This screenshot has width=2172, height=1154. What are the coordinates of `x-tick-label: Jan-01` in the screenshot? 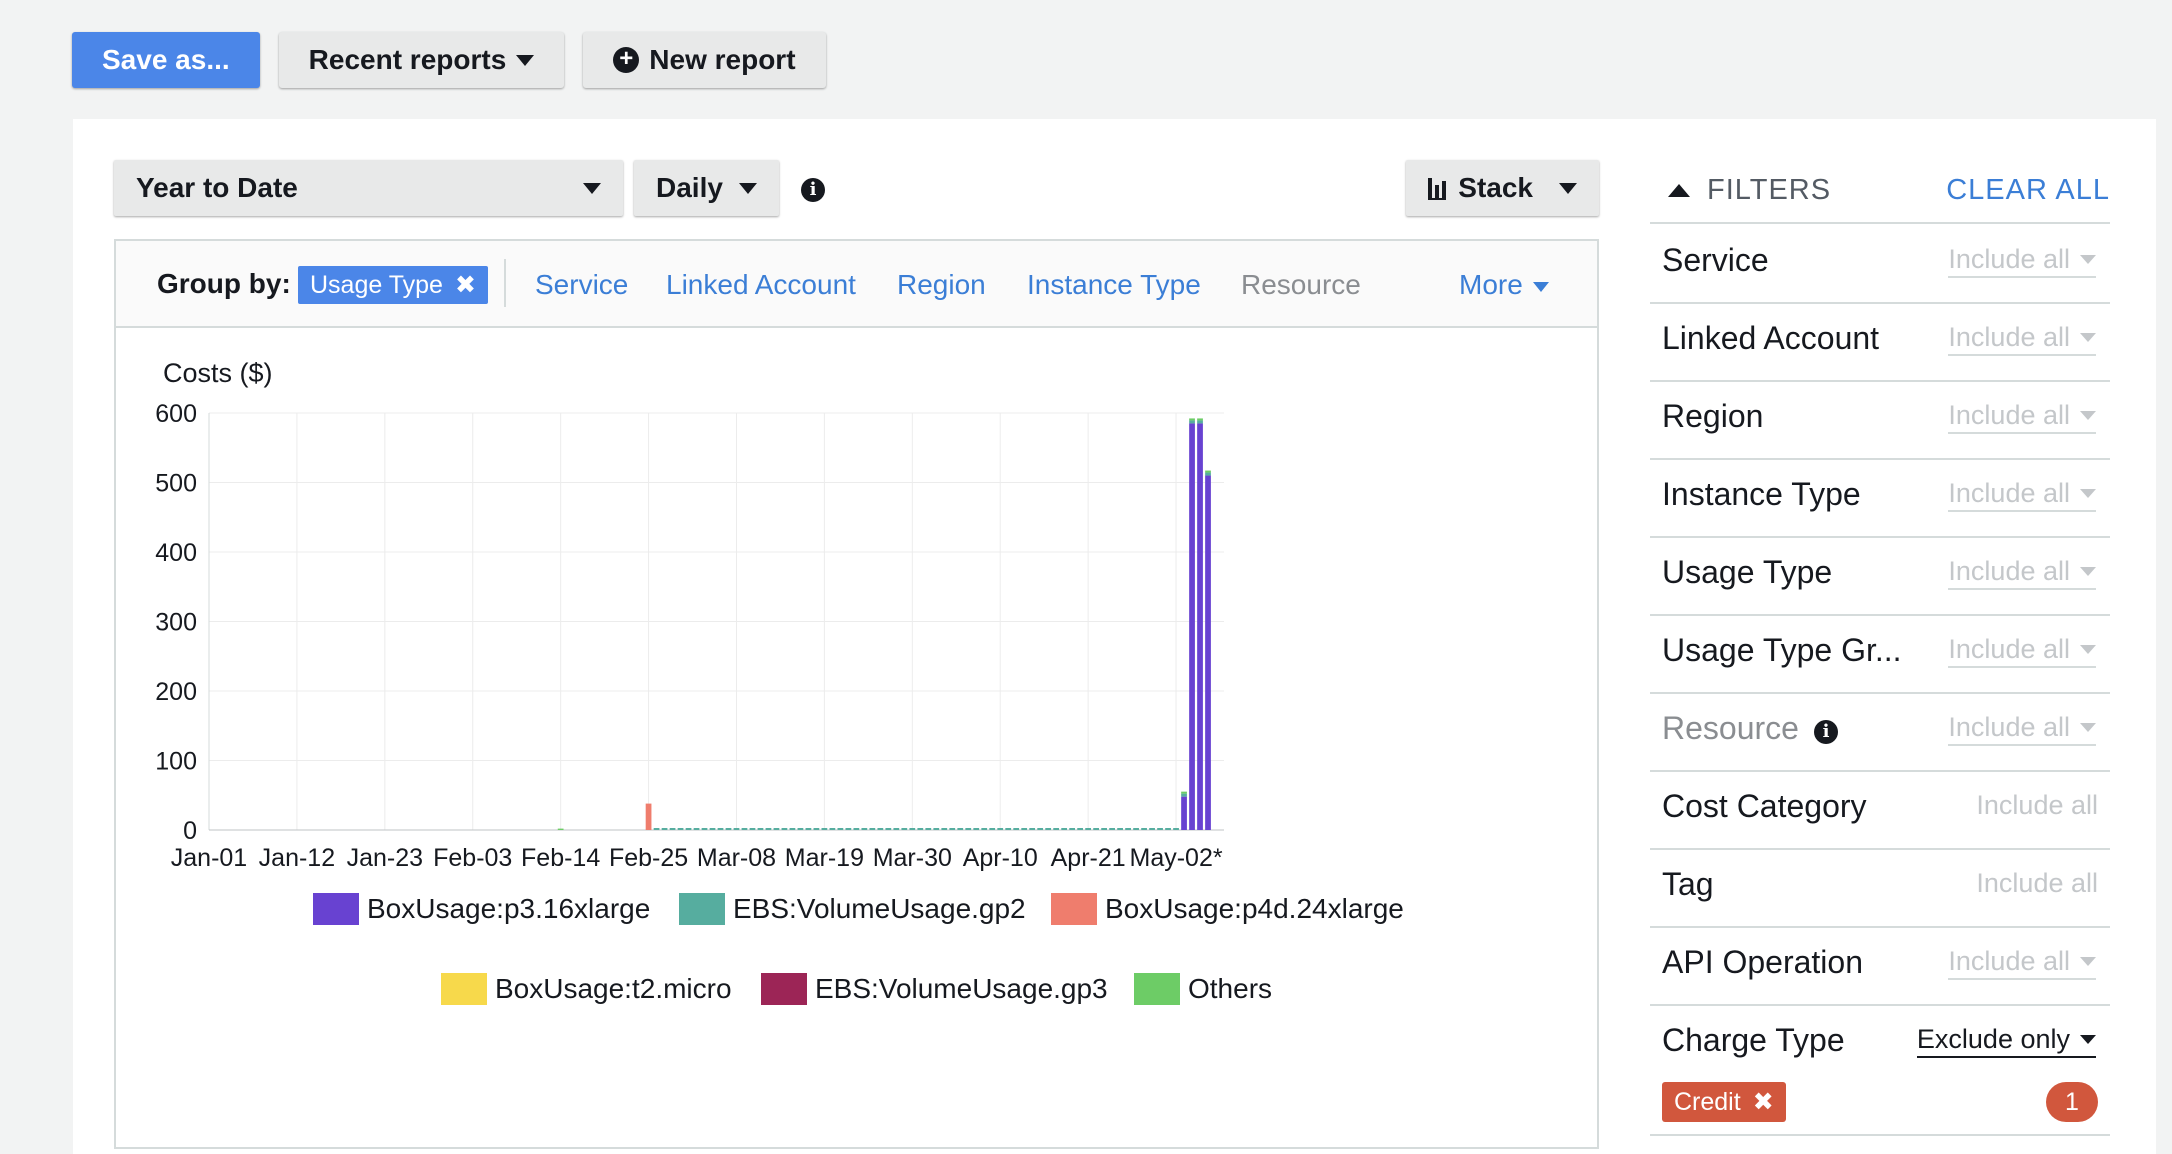 It's located at (209, 858).